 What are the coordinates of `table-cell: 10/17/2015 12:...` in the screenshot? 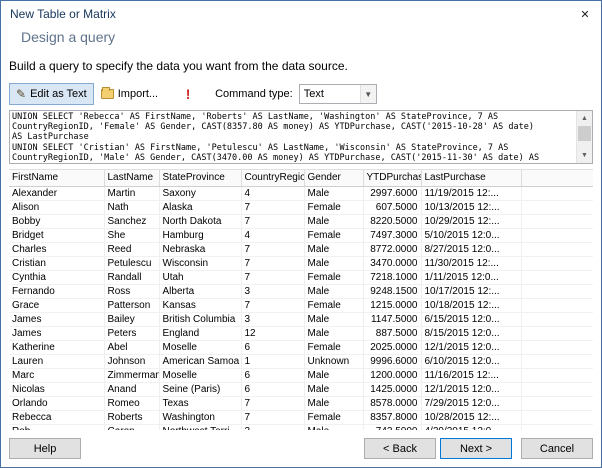 It's located at (471, 291).